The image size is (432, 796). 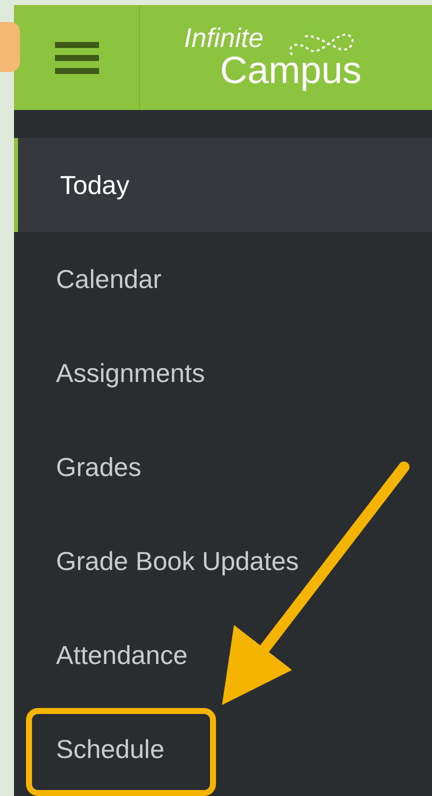 What do you see at coordinates (223, 655) in the screenshot?
I see `menu-item: Attendance` at bounding box center [223, 655].